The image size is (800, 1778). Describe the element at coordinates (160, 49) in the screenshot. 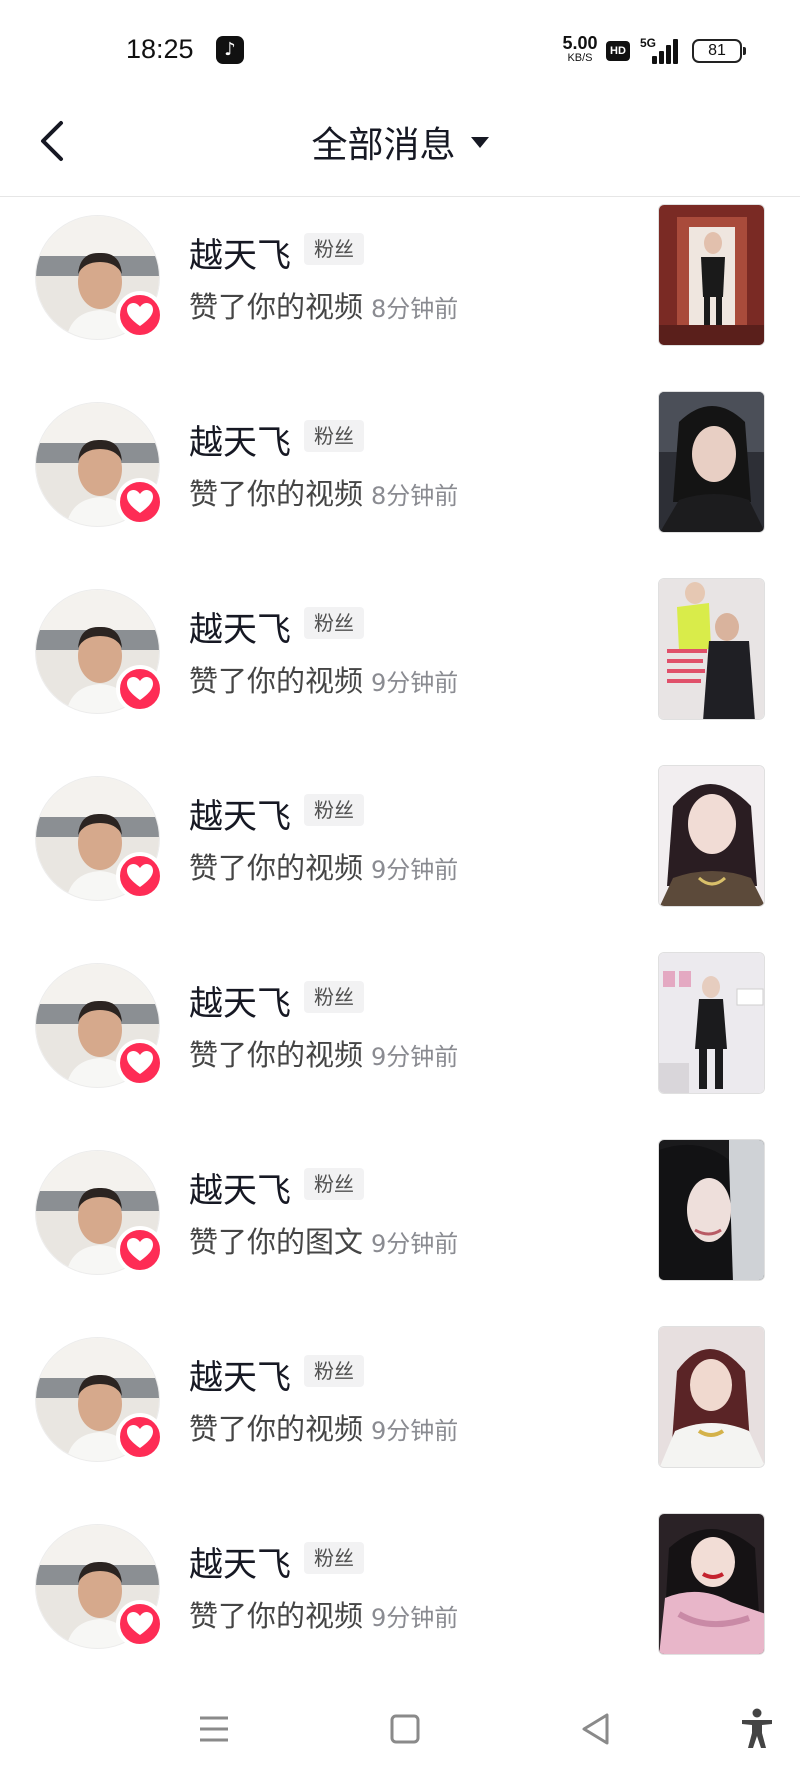

I see `status-time: 18:25` at that location.